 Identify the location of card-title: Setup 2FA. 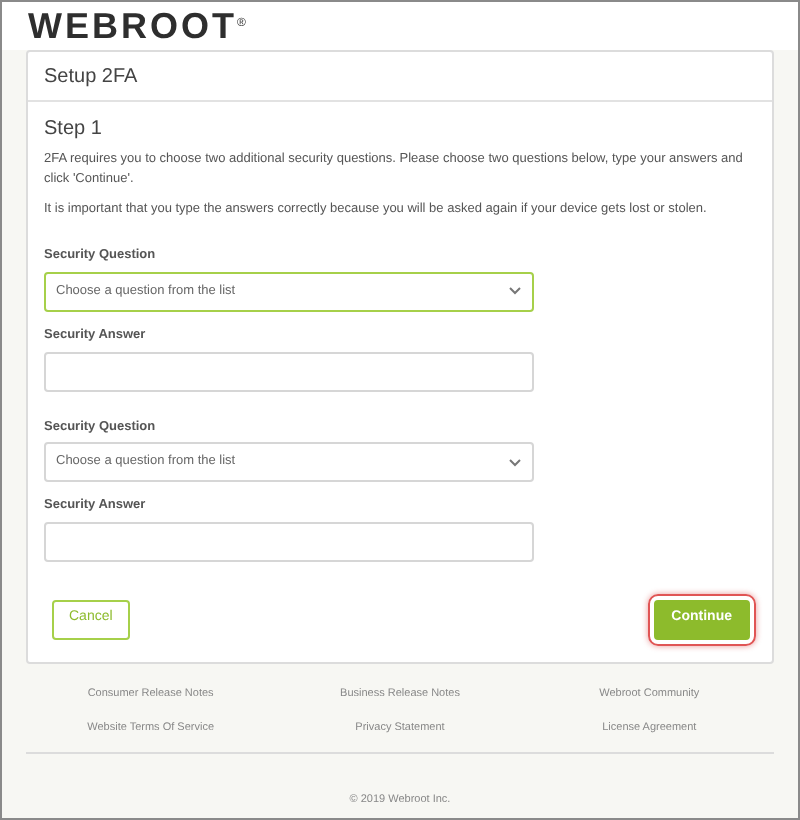
(91, 77).